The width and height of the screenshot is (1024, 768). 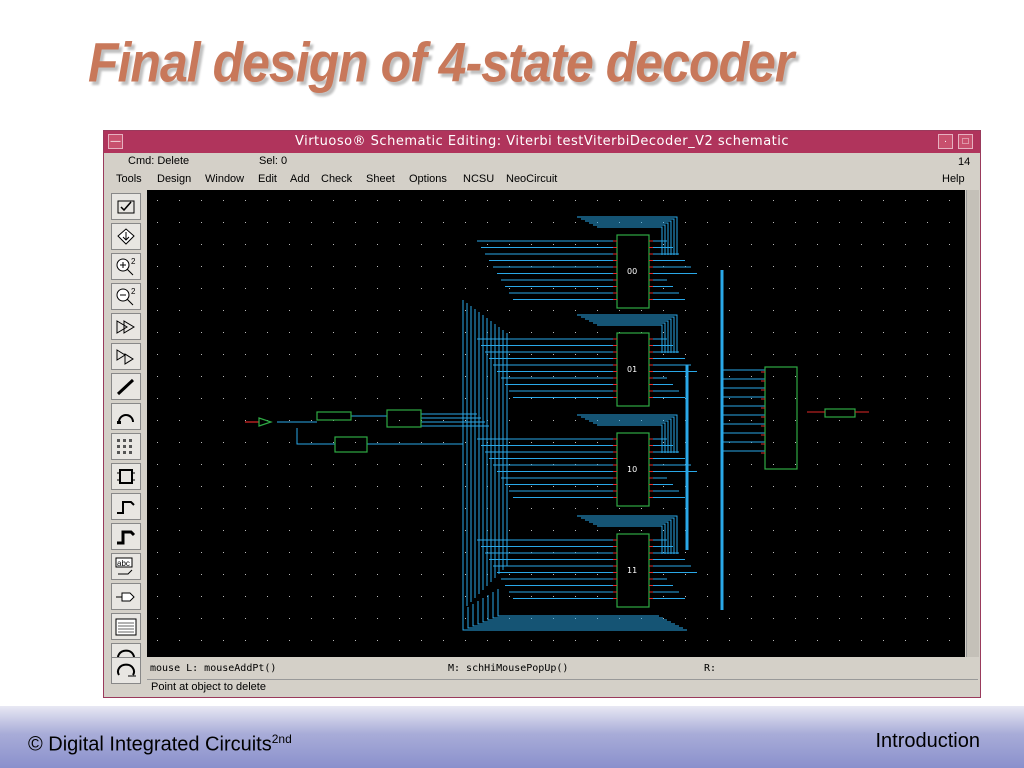 What do you see at coordinates (972, 423) in the screenshot?
I see `vertical-scrollbar` at bounding box center [972, 423].